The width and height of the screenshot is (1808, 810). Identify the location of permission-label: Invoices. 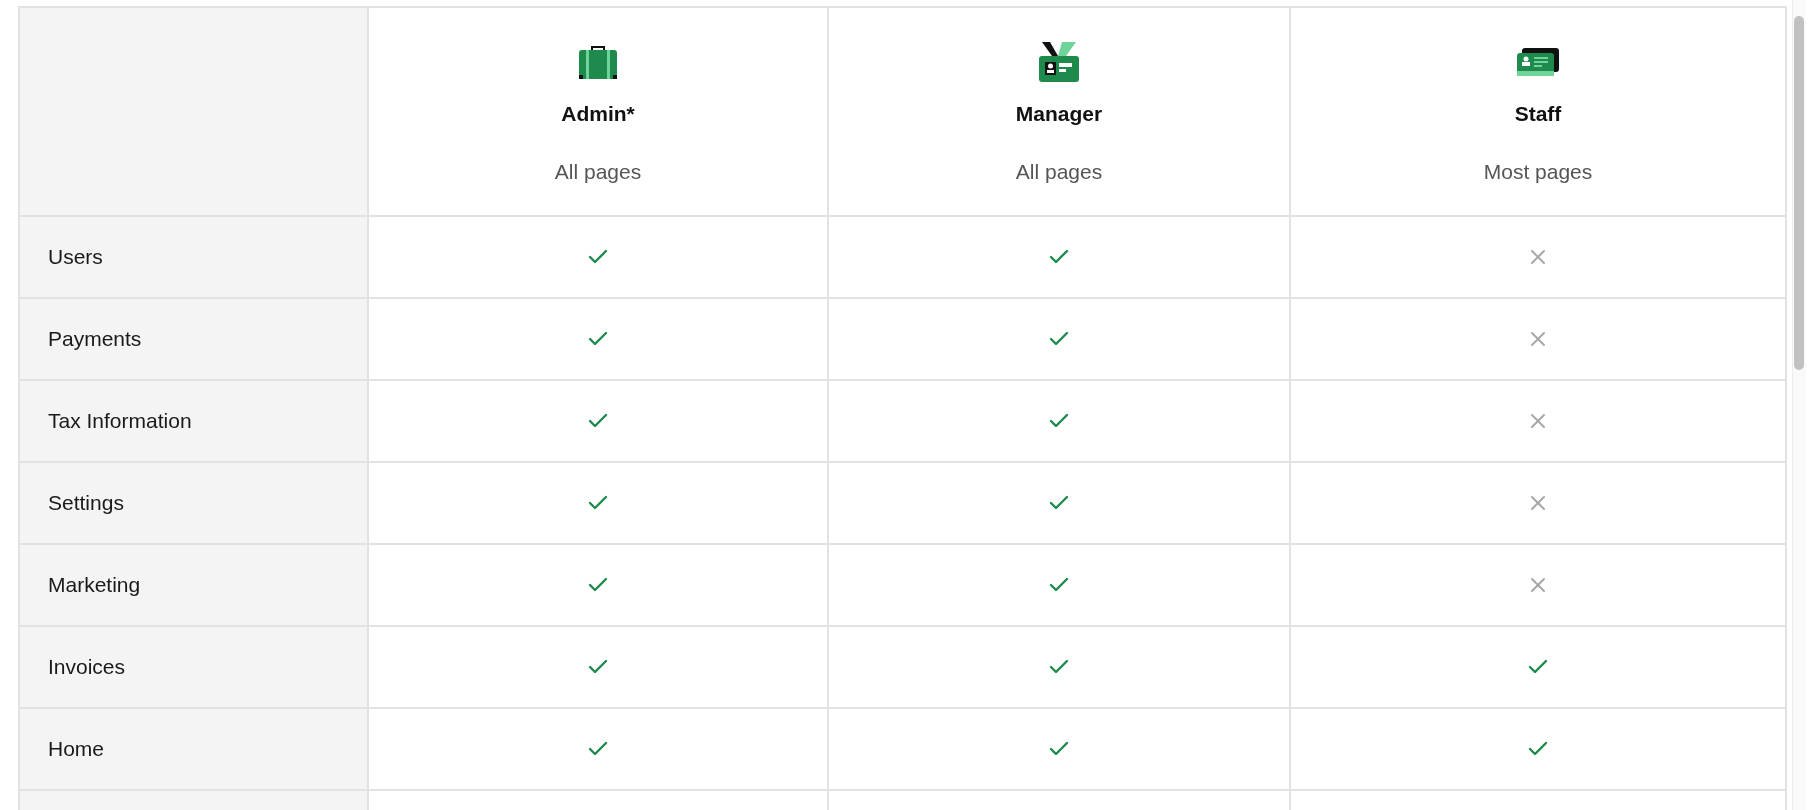
(87, 667).